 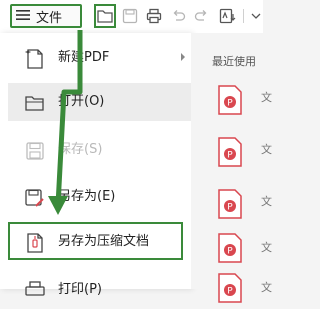 I want to click on print-icon-button, so click(x=154, y=16).